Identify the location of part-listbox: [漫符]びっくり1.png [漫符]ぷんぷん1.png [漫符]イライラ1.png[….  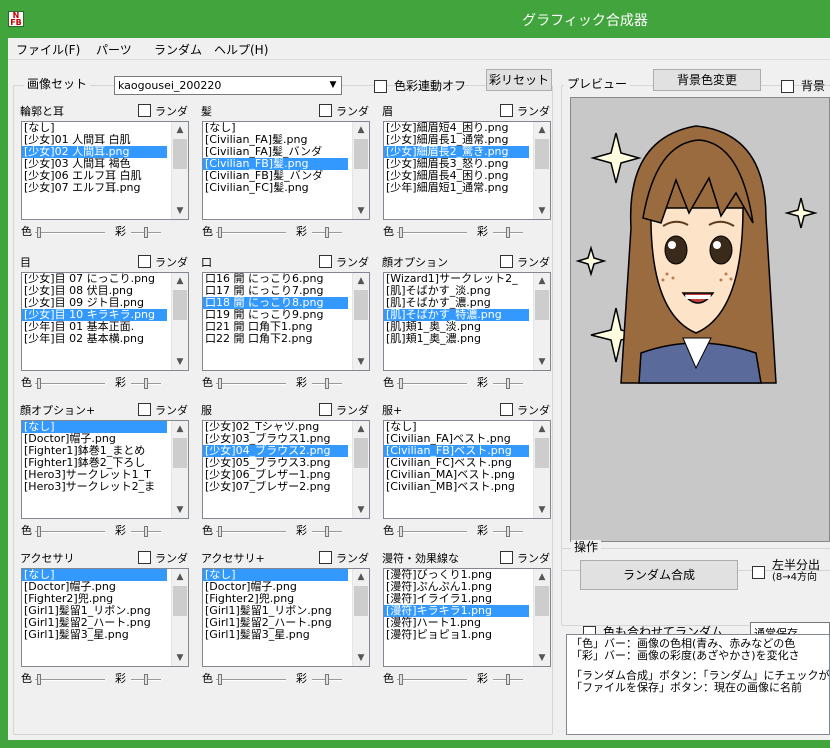
(467, 617).